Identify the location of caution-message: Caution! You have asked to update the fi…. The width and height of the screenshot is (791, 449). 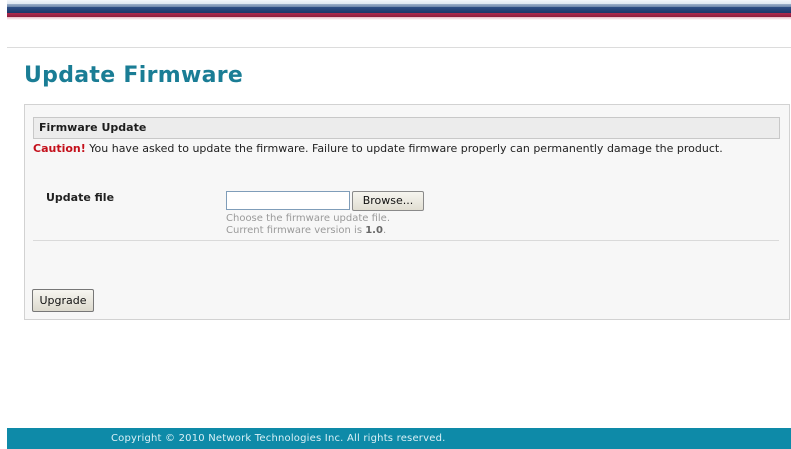
(410, 148).